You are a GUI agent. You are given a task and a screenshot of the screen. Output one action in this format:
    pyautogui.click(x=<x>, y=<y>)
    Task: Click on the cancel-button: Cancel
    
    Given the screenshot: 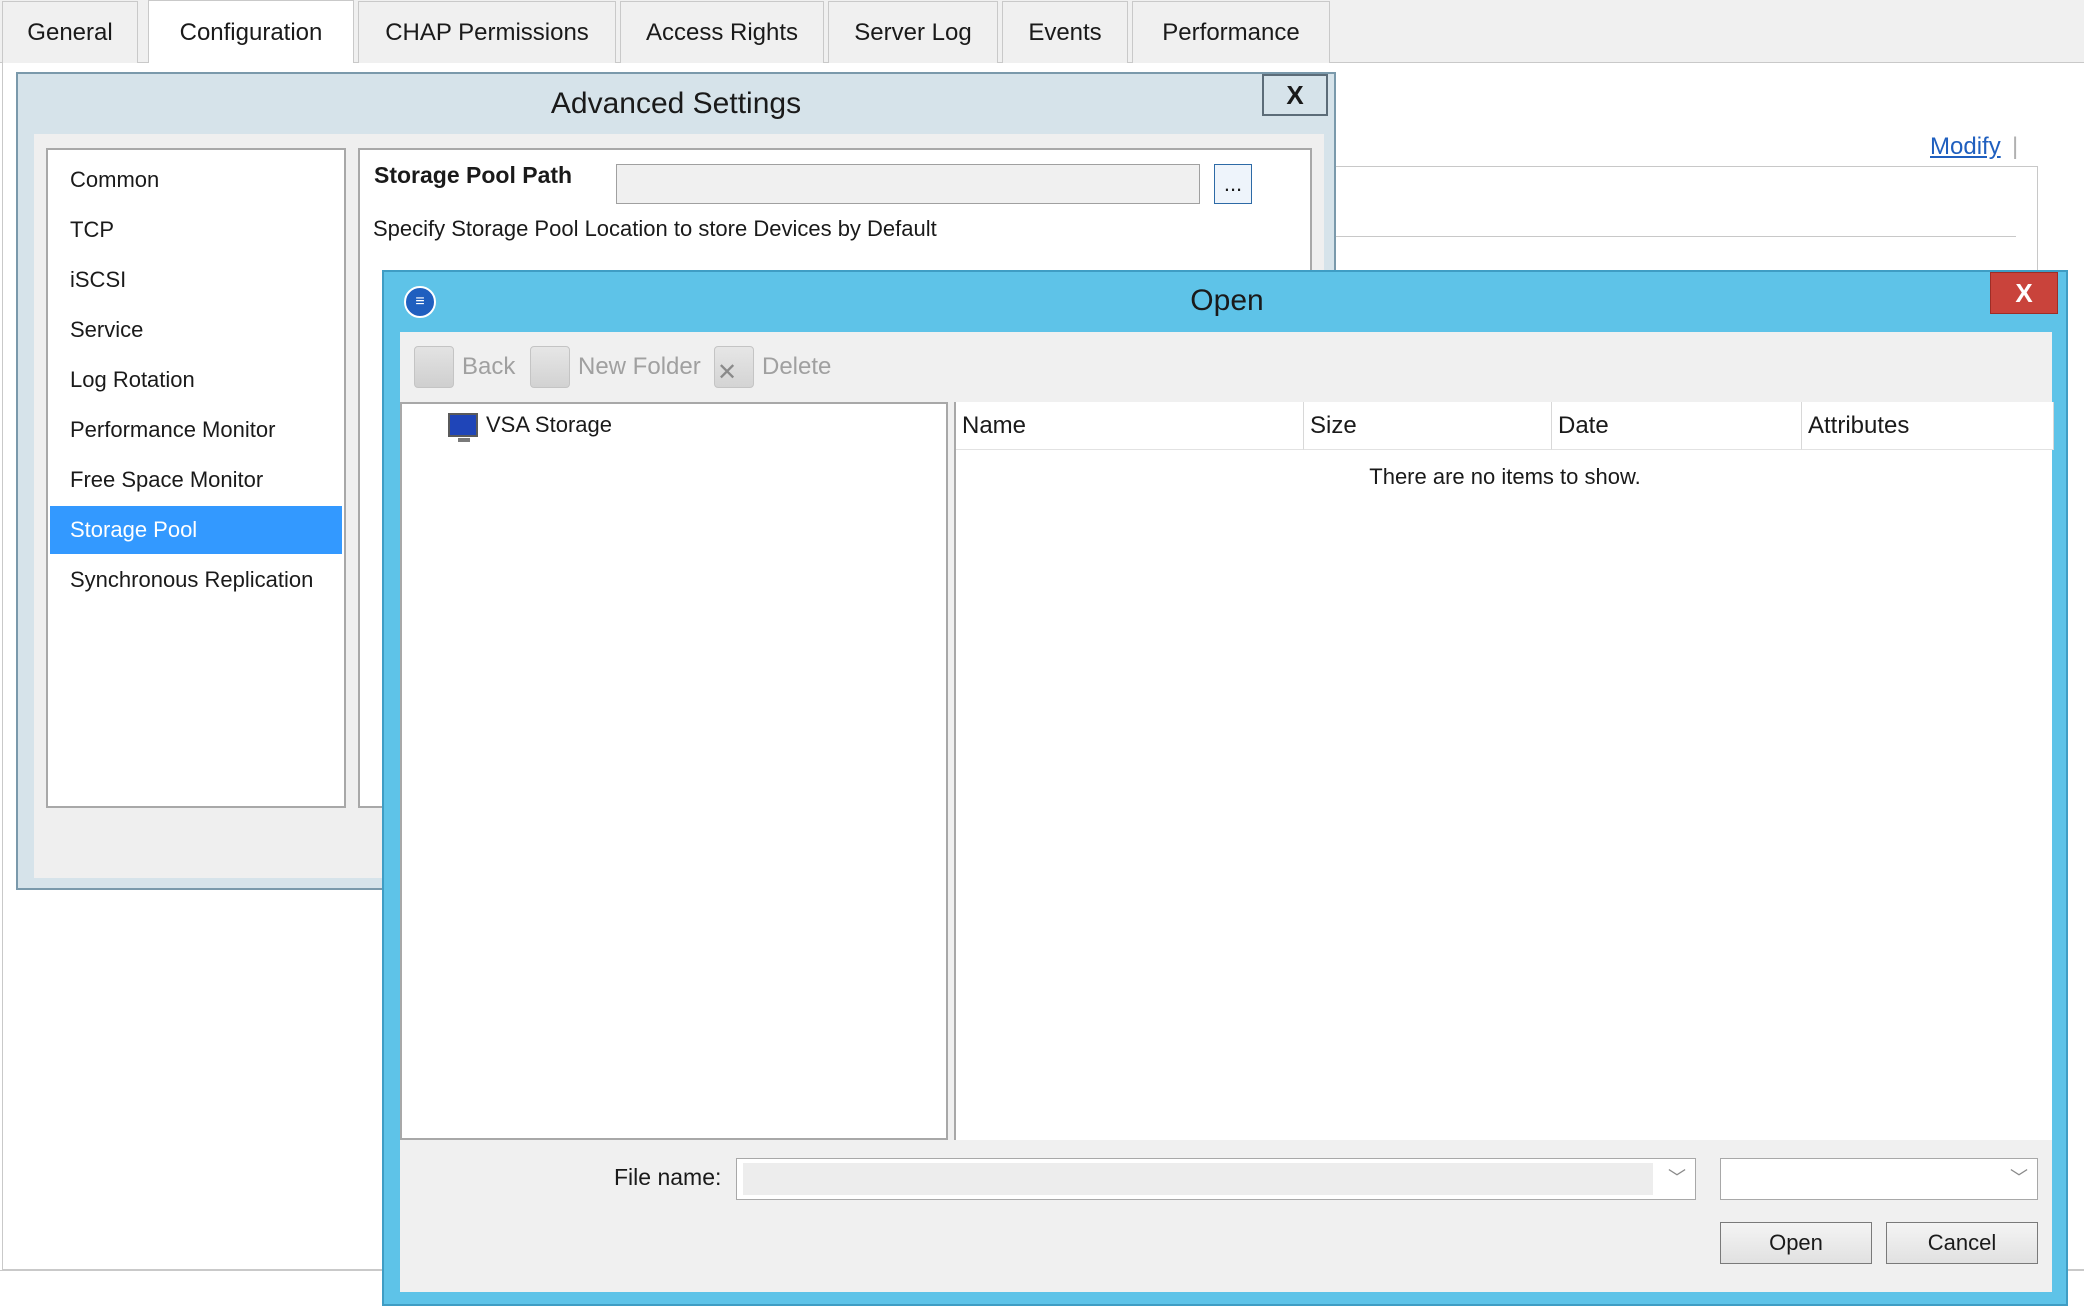 What is the action you would take?
    pyautogui.click(x=1962, y=1243)
    